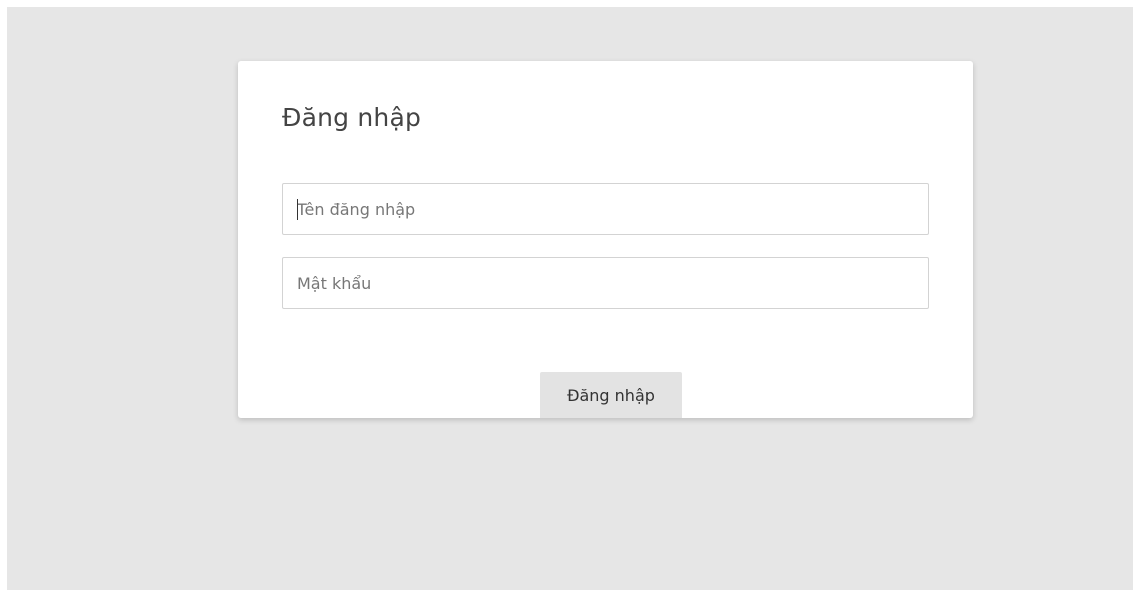  What do you see at coordinates (611, 395) in the screenshot?
I see `login-button: Đăng nhập` at bounding box center [611, 395].